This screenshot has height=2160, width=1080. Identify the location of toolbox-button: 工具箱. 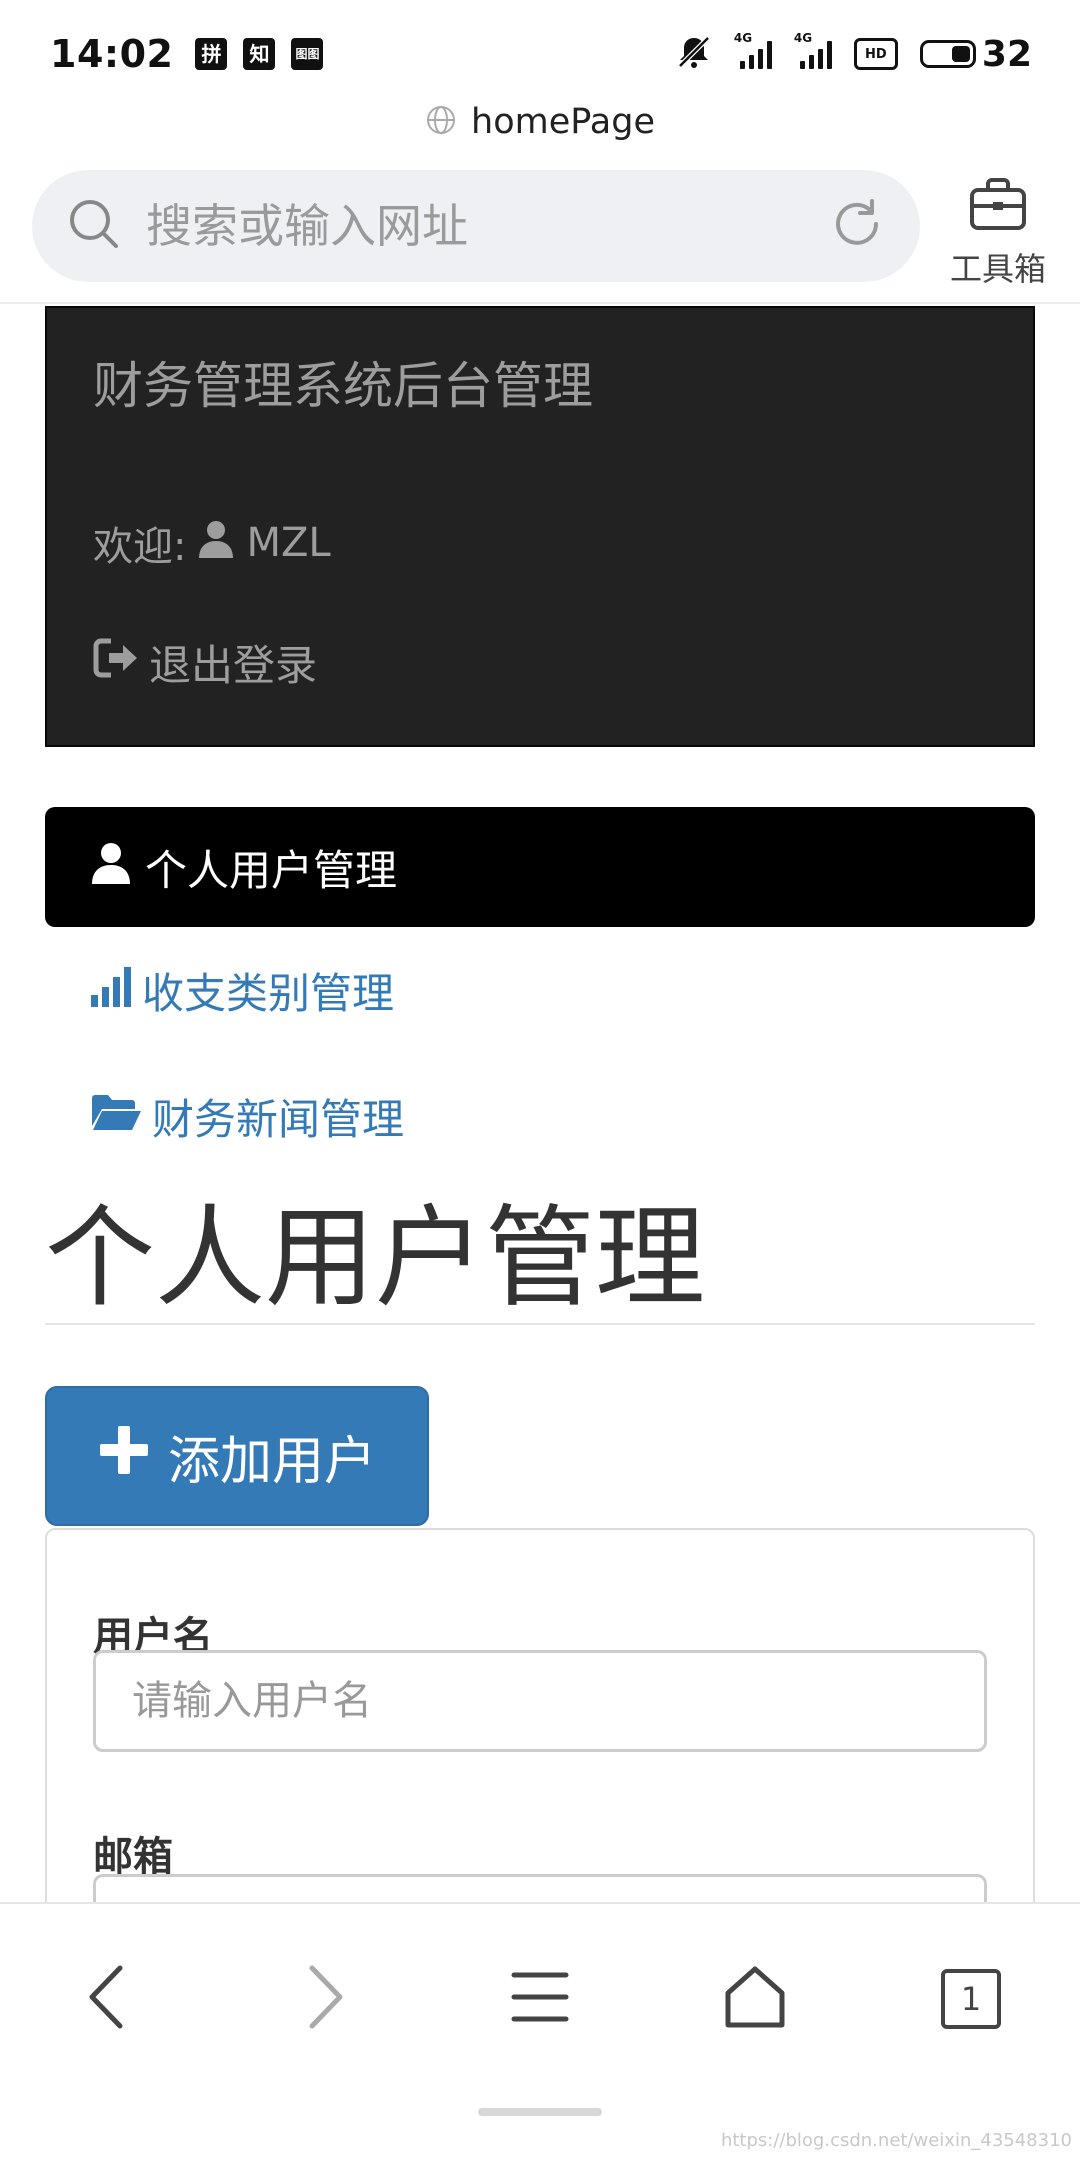
(998, 231).